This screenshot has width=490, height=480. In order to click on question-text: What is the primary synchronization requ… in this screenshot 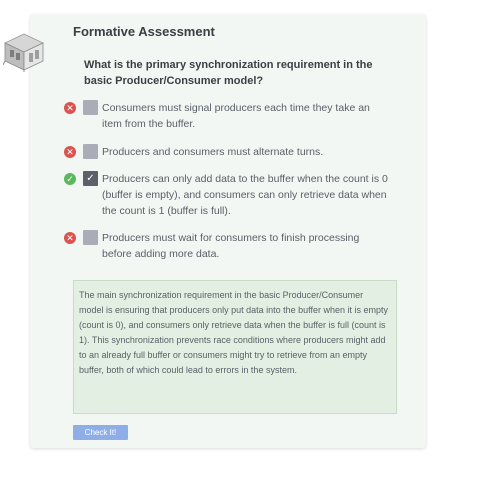, I will do `click(228, 73)`.